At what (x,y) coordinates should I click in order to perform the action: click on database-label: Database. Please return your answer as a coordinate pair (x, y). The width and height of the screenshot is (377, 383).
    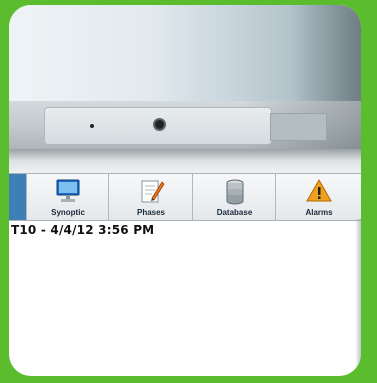
    Looking at the image, I should click on (234, 212).